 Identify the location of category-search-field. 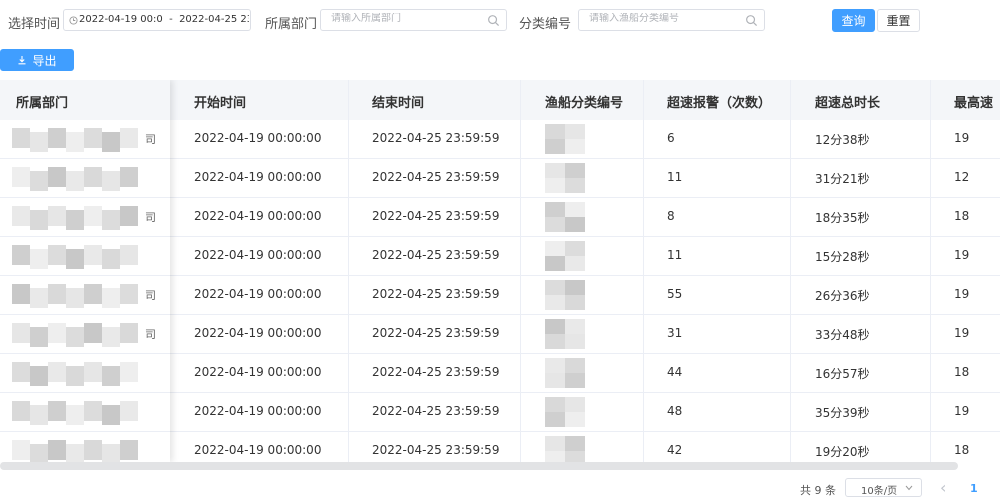
(671, 20).